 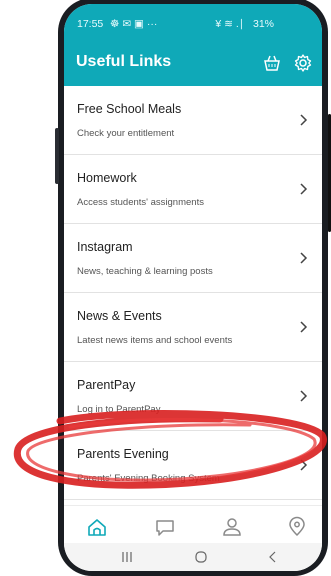 What do you see at coordinates (97, 527) in the screenshot?
I see `home-icon` at bounding box center [97, 527].